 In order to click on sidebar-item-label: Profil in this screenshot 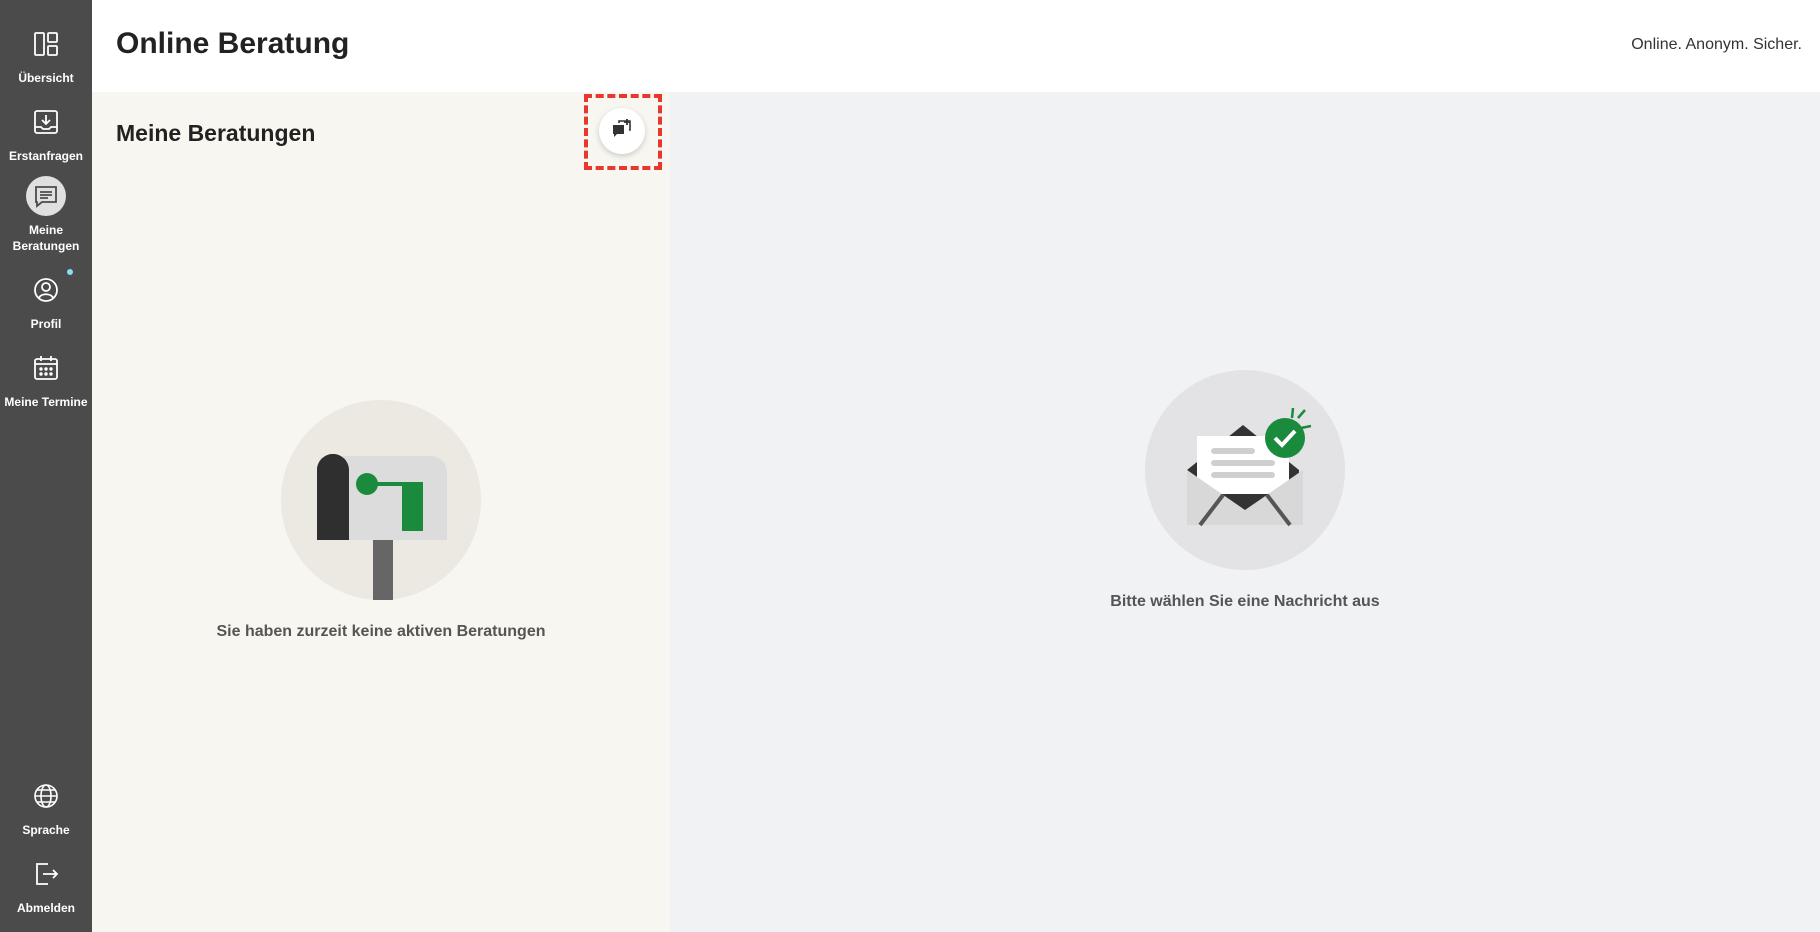, I will do `click(46, 324)`.